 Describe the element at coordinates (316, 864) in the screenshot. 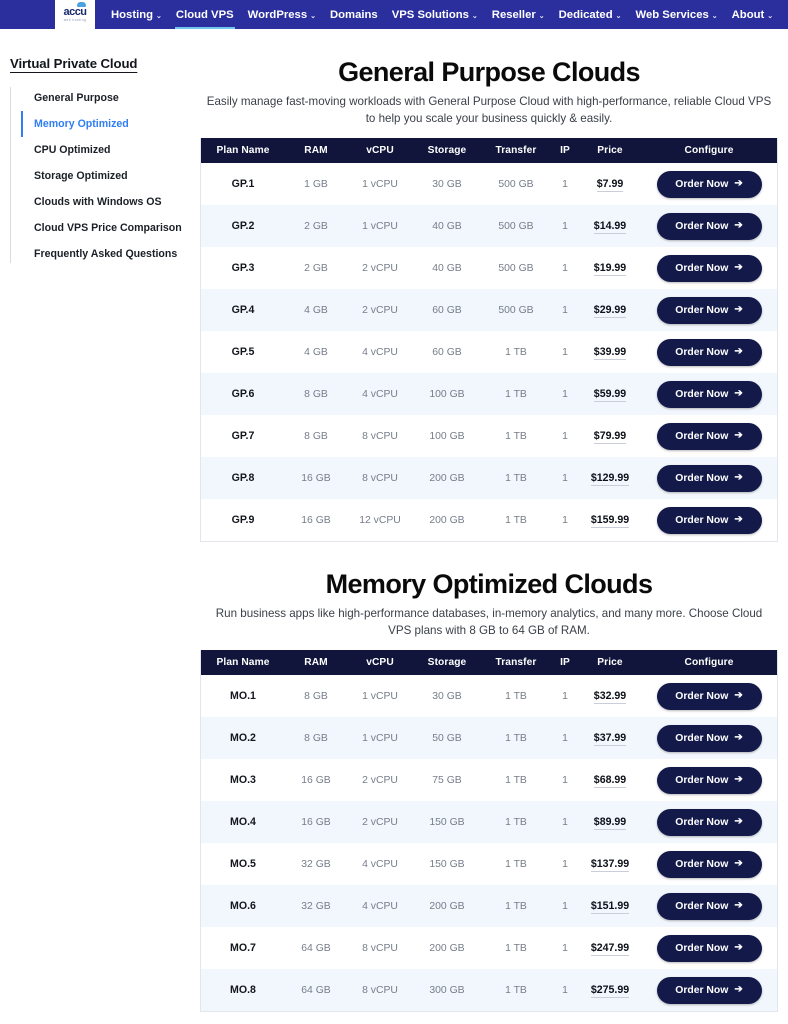

I see `cell-ram: 32 GB` at that location.